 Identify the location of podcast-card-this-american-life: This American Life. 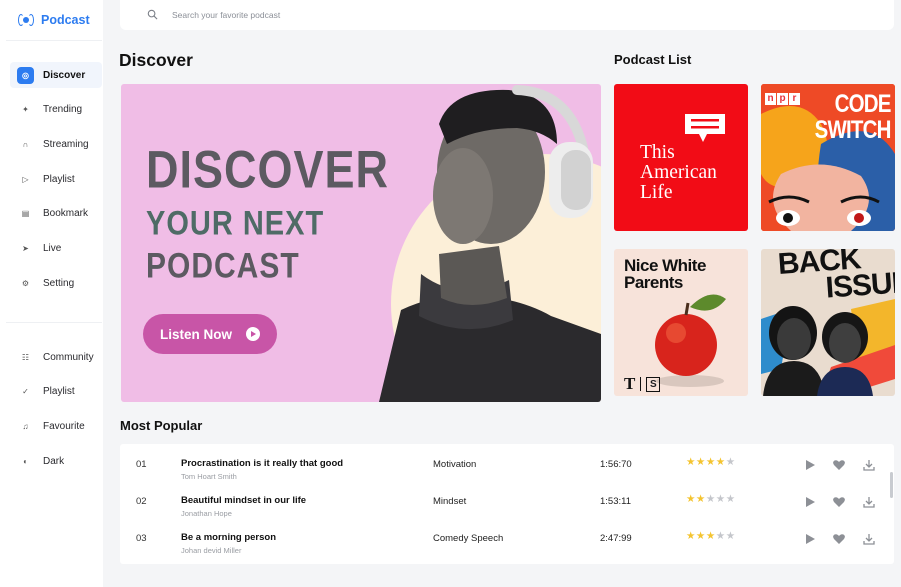
(681, 157).